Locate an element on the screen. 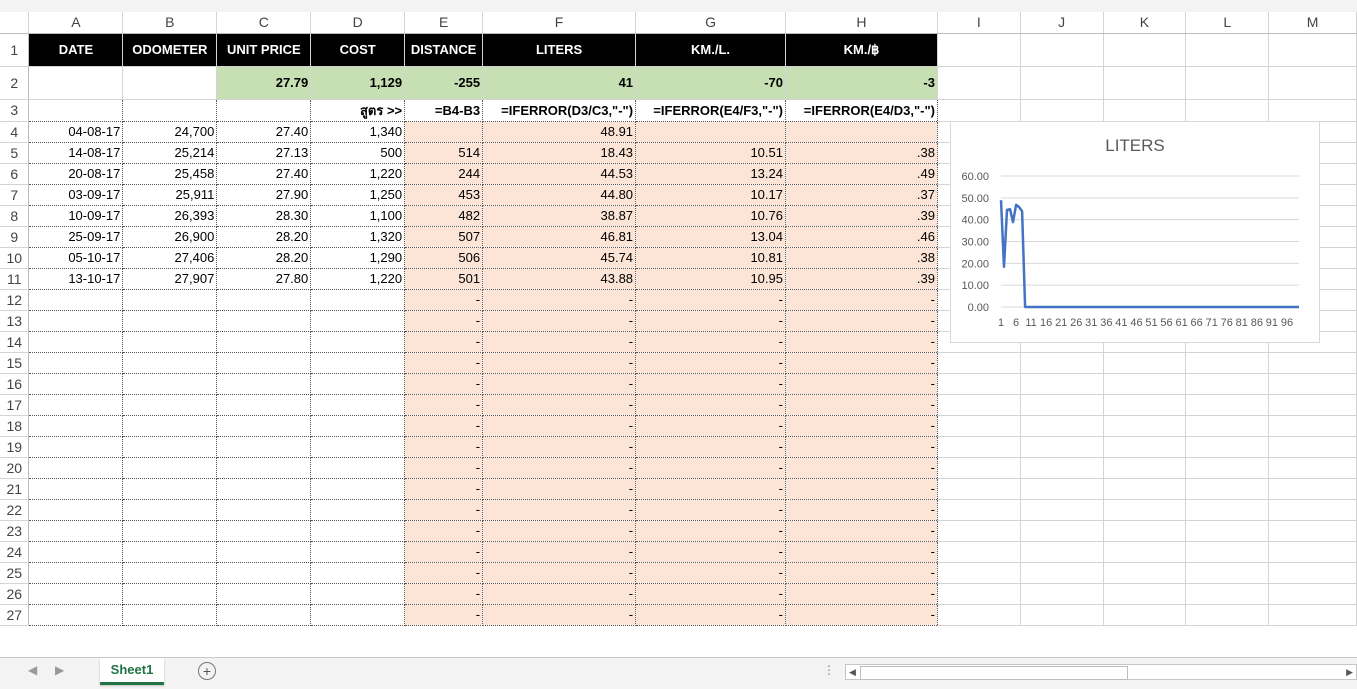 The height and width of the screenshot is (689, 1357). row-header: 12 is located at coordinates (15, 300).